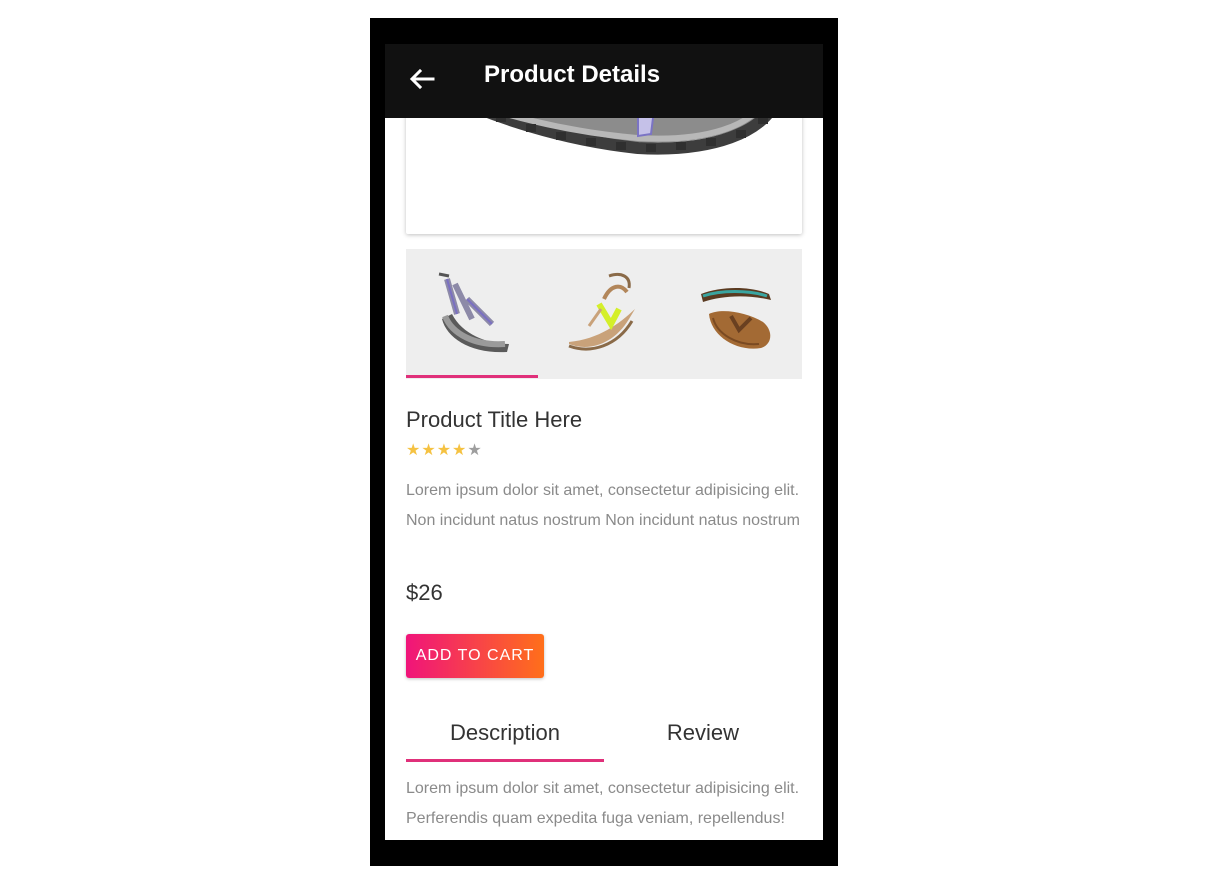 Image resolution: width=1208 pixels, height=884 pixels. I want to click on arrow-left-icon, so click(422, 79).